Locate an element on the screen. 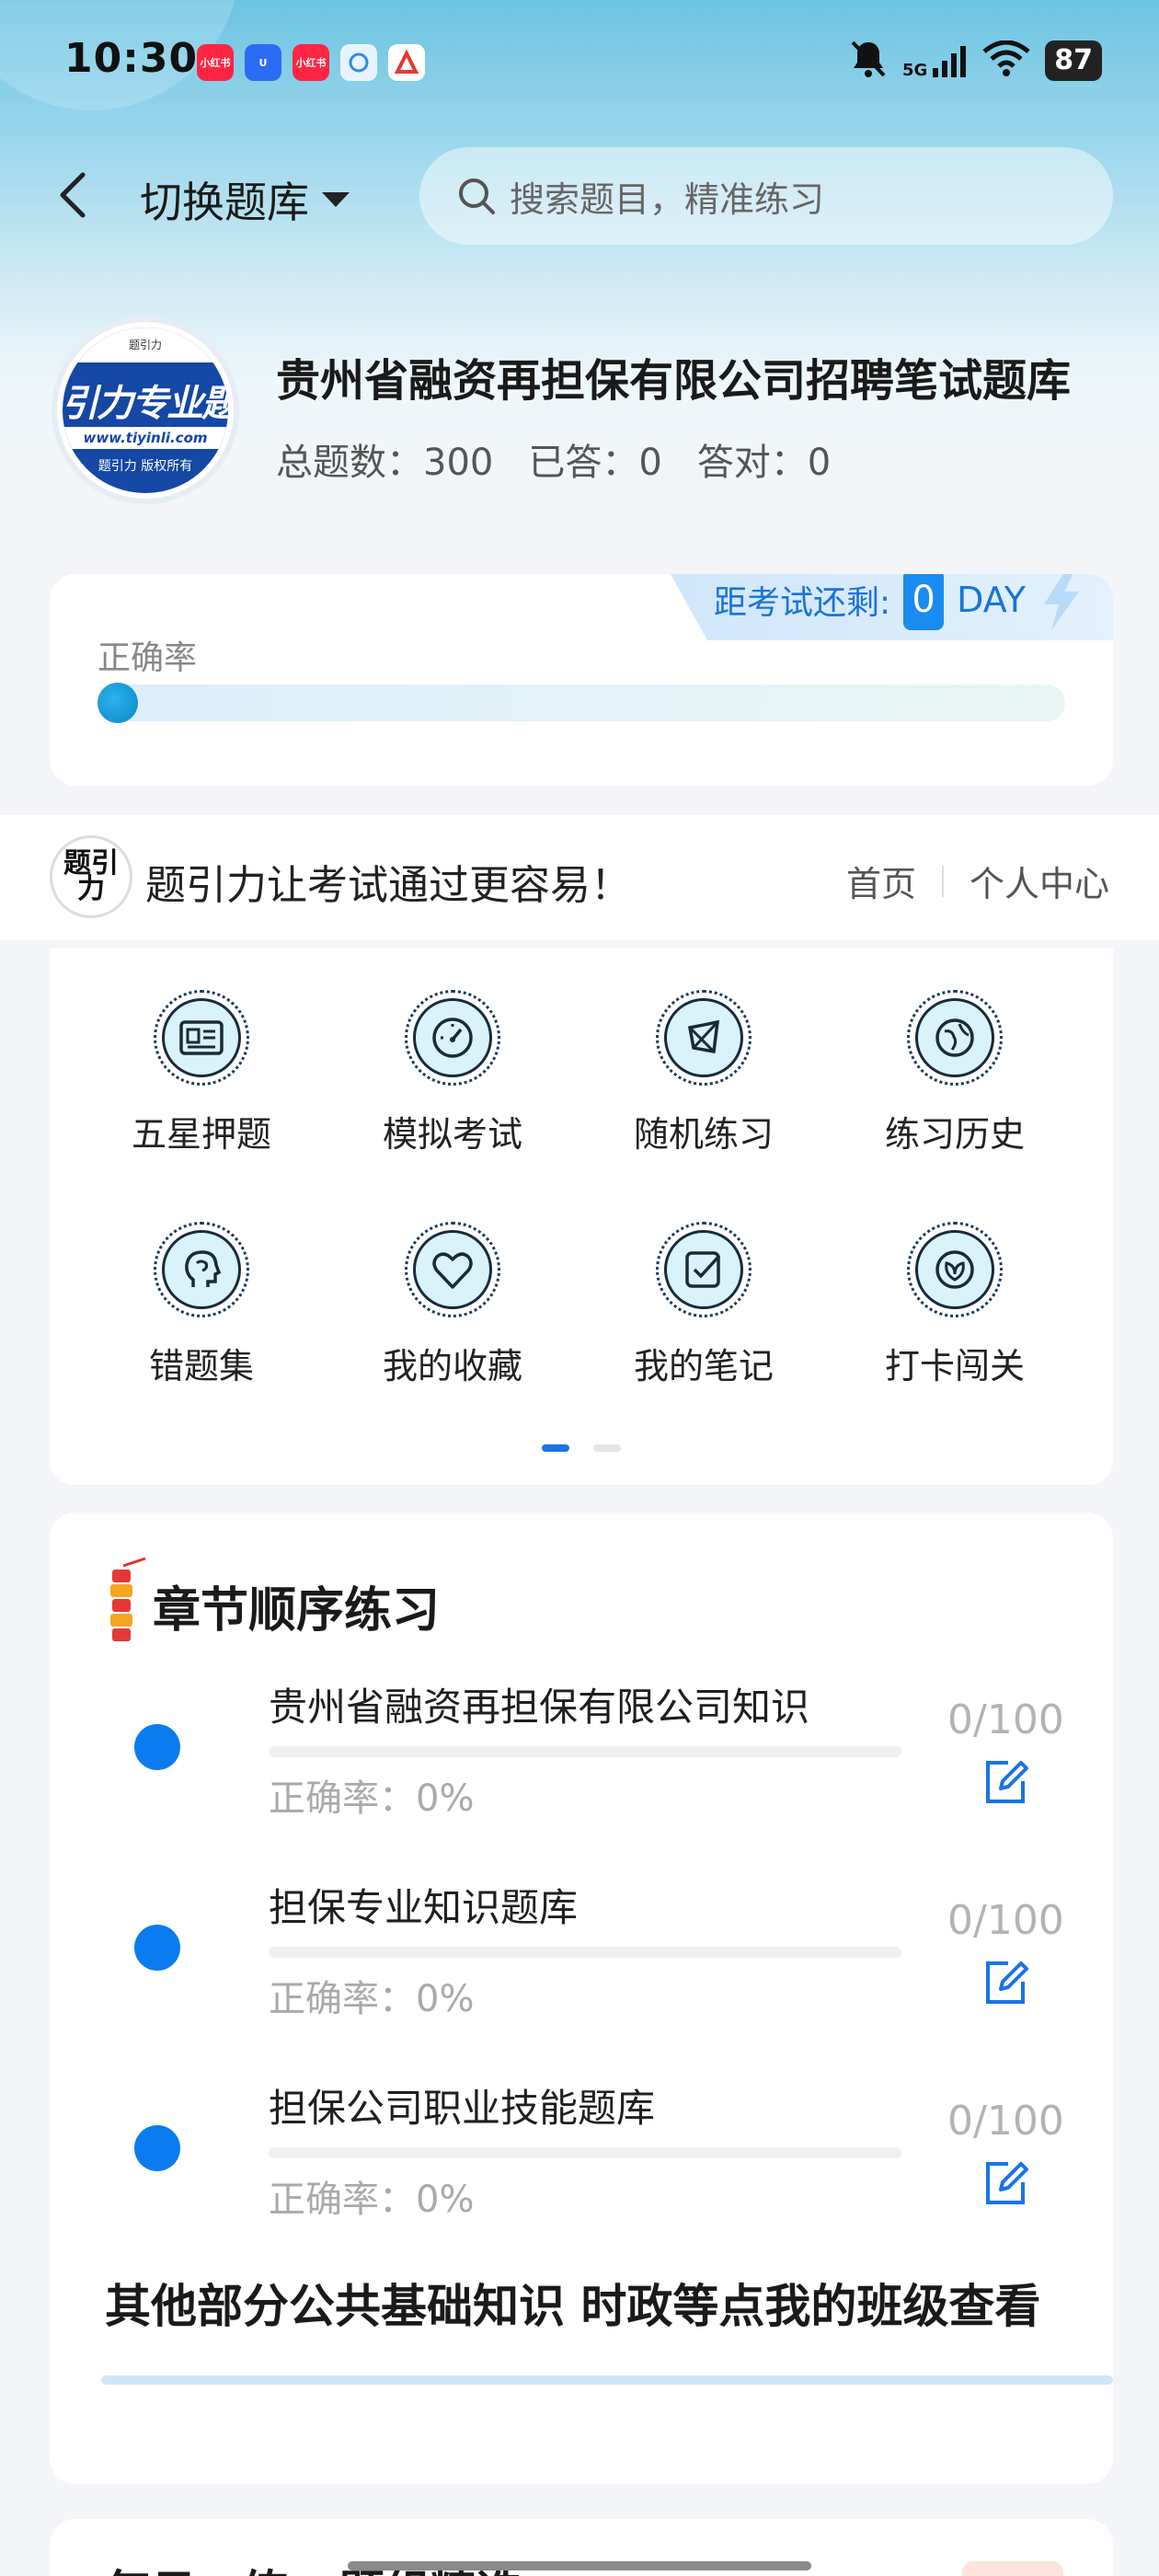 The width and height of the screenshot is (1159, 2576). feature-notes: 我的笔记 is located at coordinates (704, 1305).